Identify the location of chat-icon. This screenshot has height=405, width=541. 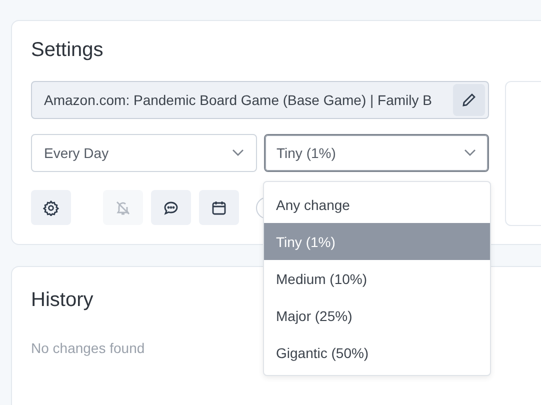
(171, 208).